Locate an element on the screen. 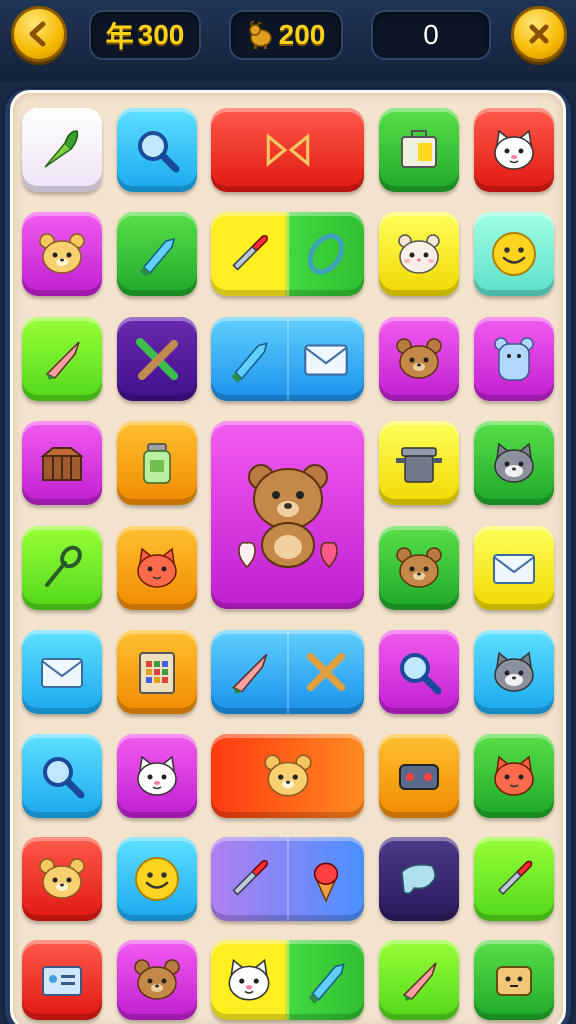  tile-r9-c3 is located at coordinates (287, 980).